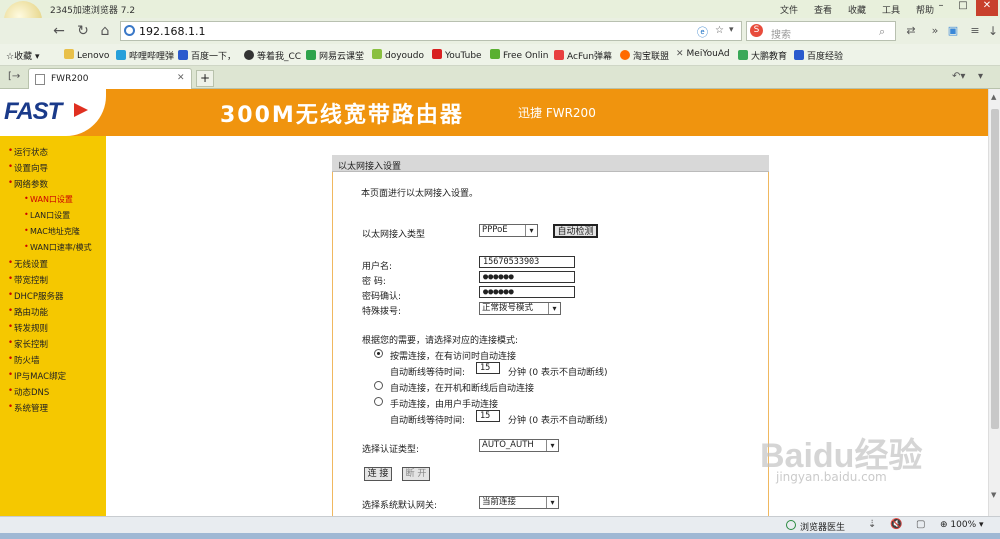 Image resolution: width=1000 pixels, height=539 pixels. Describe the element at coordinates (59, 31) in the screenshot. I see `back-icon: ←` at that location.